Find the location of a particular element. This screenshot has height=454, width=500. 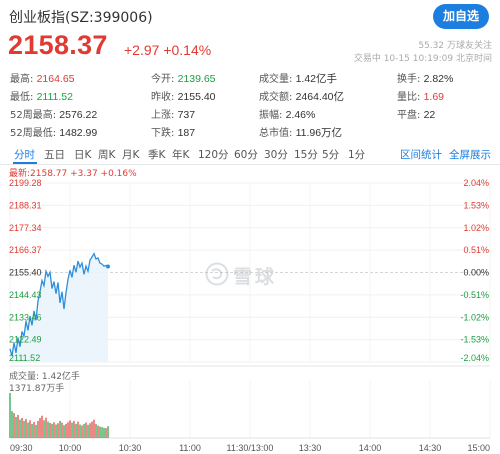

y-axis-percent-label: -2.04% is located at coordinates (474, 358).